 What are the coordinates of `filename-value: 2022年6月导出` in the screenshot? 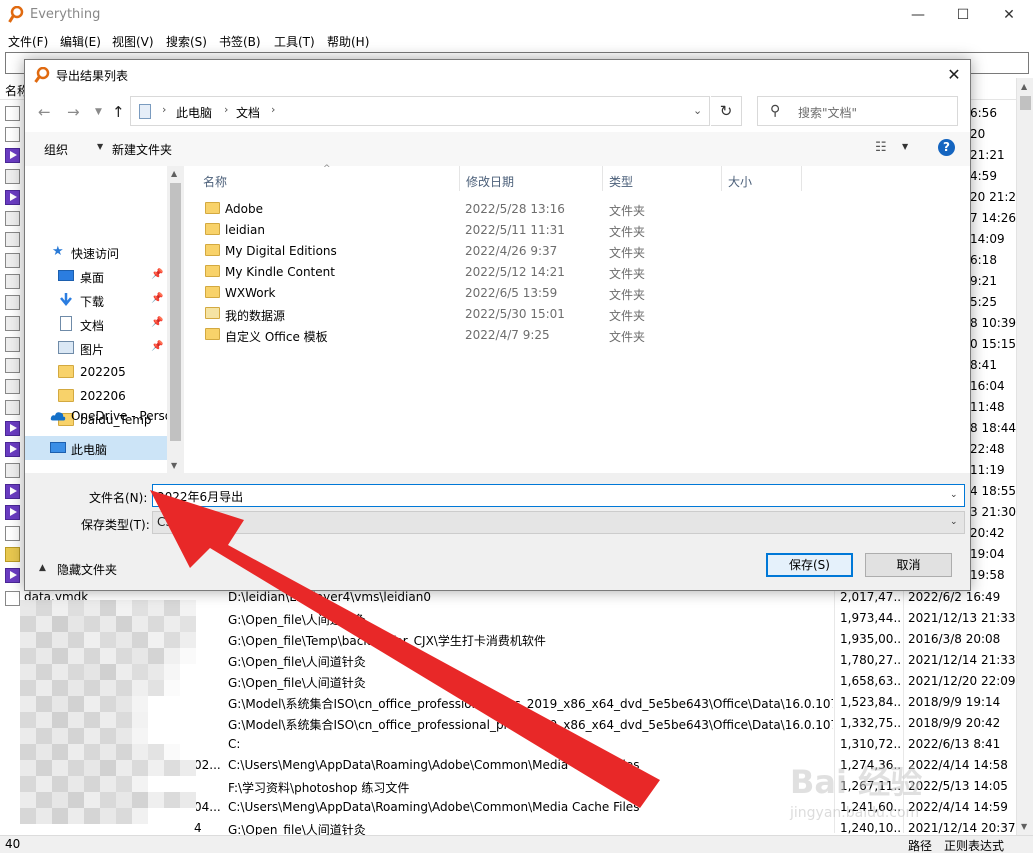 It's located at (200, 496).